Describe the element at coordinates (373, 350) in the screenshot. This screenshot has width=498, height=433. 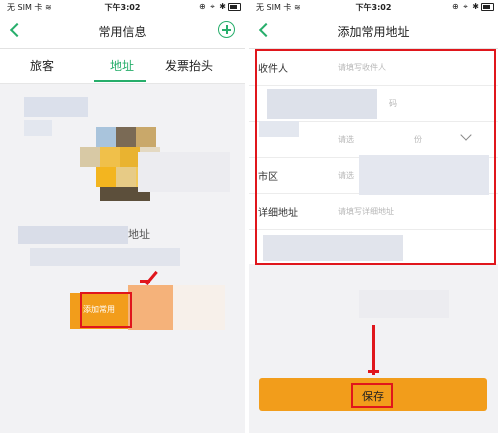
I see `annotation-arrow` at that location.